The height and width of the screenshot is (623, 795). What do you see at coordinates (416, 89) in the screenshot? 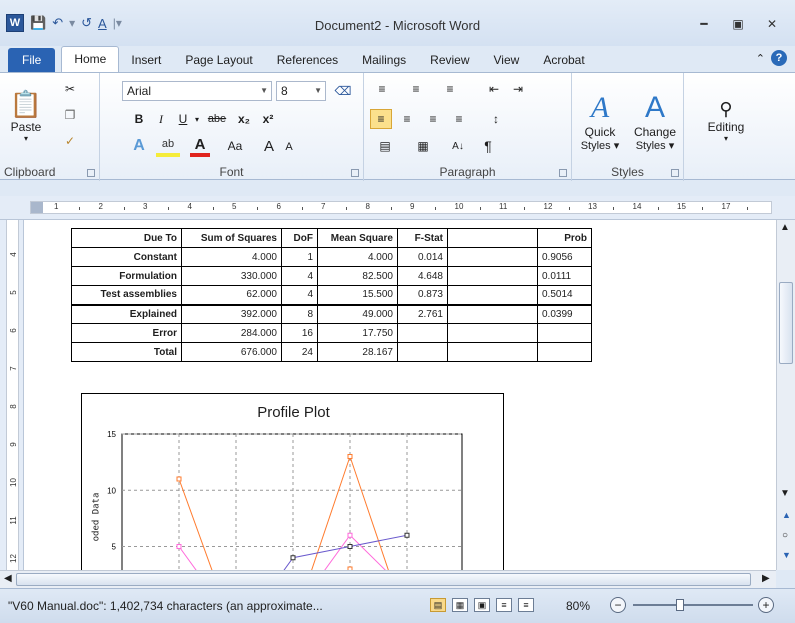
I see `numbering-icon: ≡` at bounding box center [416, 89].